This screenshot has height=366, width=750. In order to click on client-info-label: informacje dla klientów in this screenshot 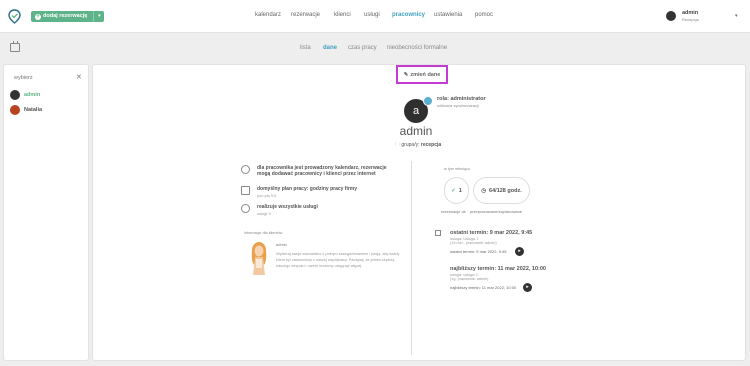, I will do `click(263, 233)`.